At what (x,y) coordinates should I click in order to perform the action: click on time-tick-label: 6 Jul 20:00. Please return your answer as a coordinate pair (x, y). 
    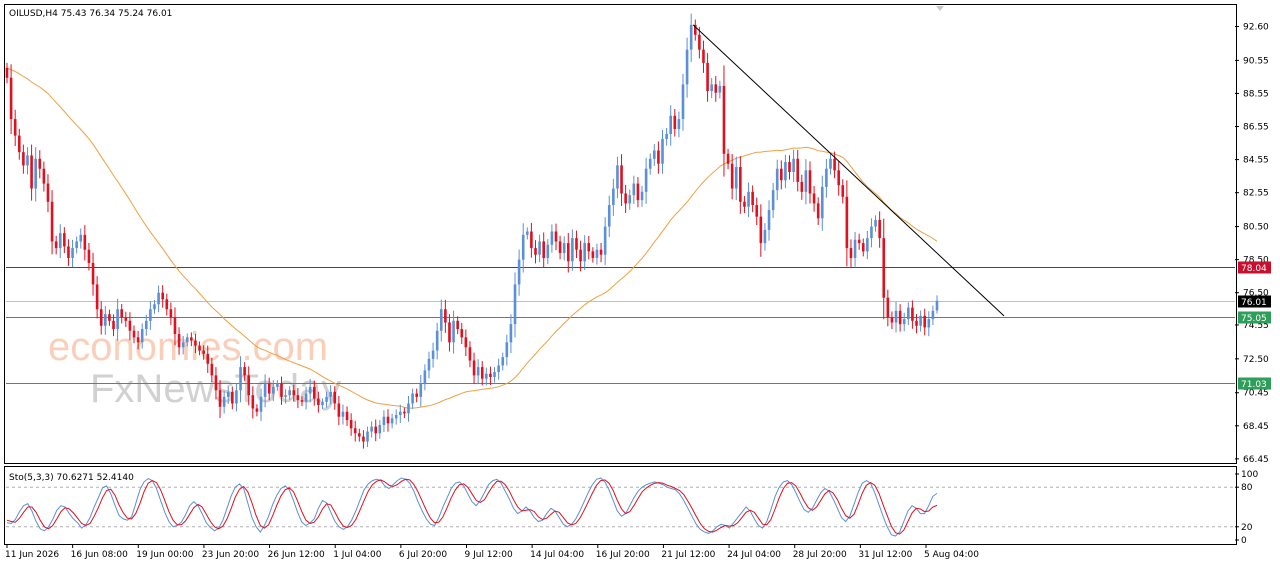
    Looking at the image, I should click on (423, 555).